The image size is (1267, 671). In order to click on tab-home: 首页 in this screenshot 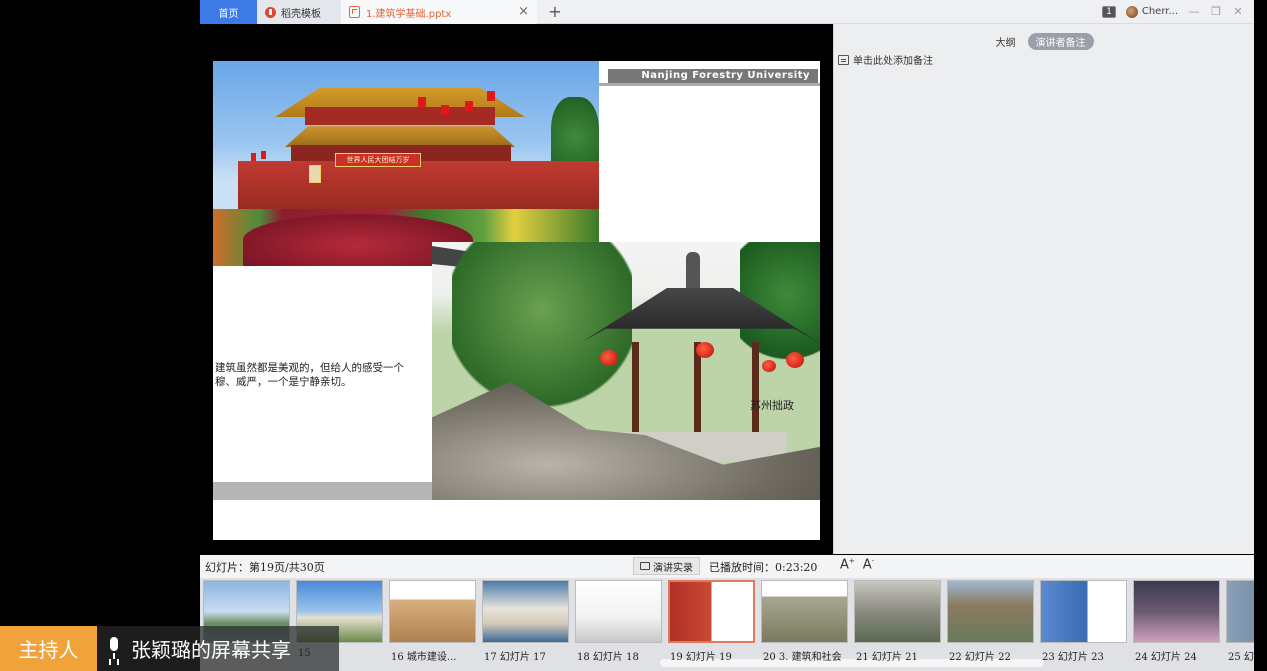, I will do `click(228, 12)`.